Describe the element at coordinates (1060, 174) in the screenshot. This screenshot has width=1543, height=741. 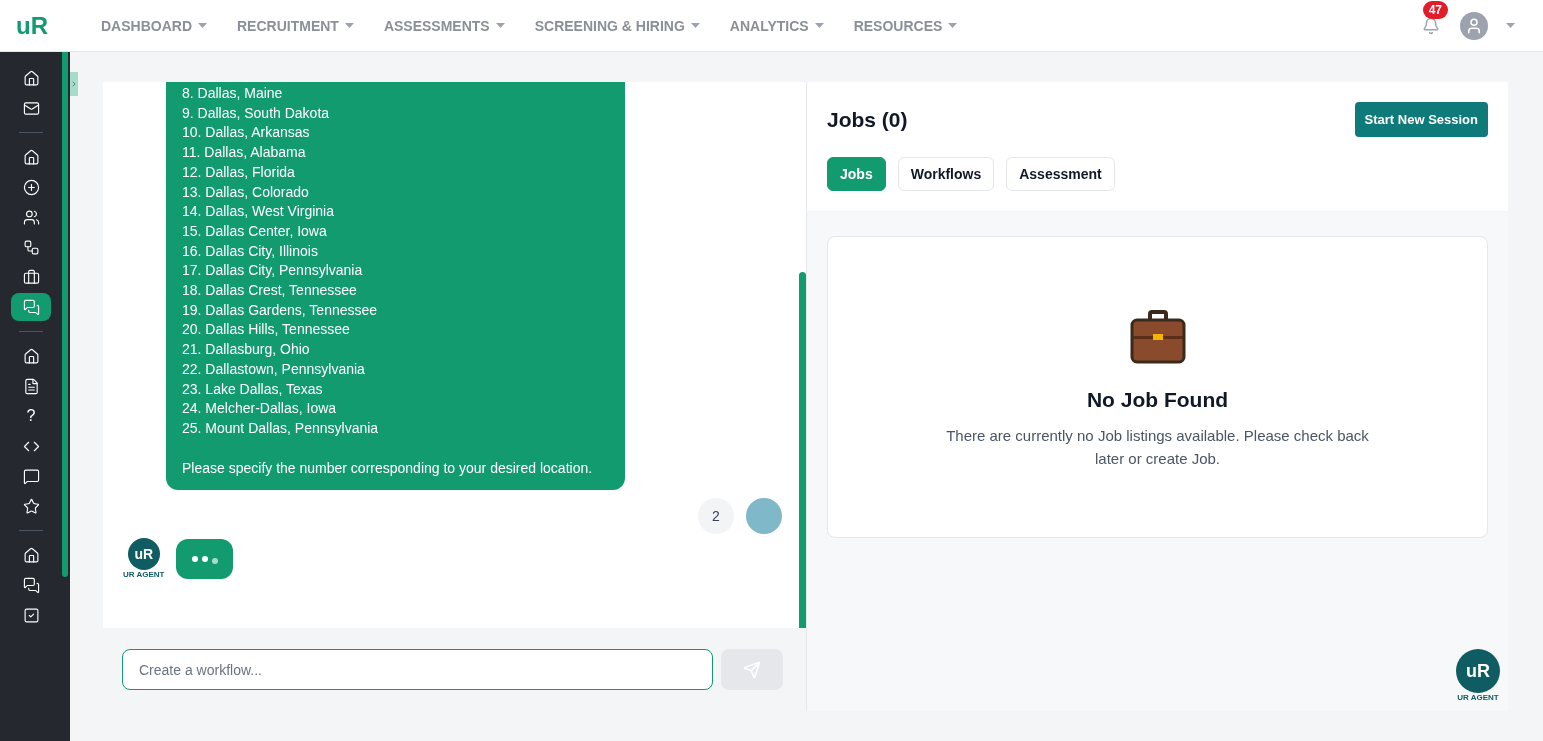
I see `tab: Assessment` at that location.